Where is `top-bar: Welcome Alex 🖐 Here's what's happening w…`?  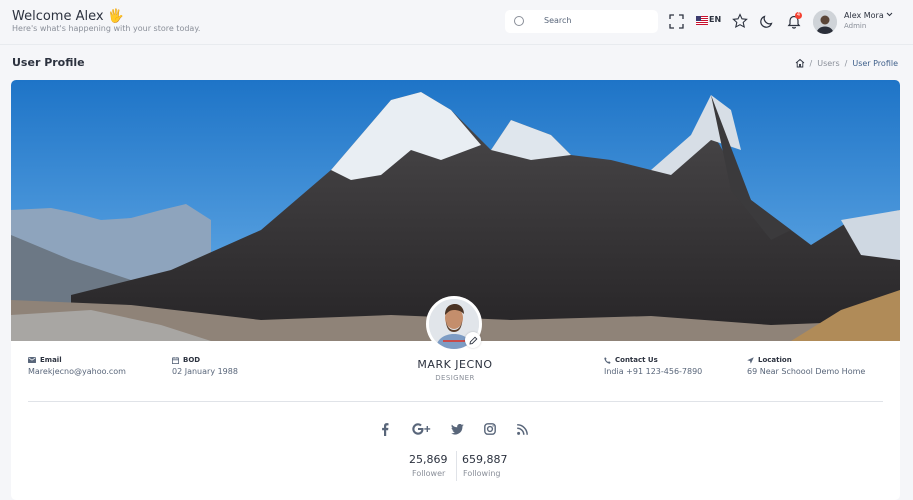 top-bar: Welcome Alex 🖐 Here's what's happening w… is located at coordinates (456, 22).